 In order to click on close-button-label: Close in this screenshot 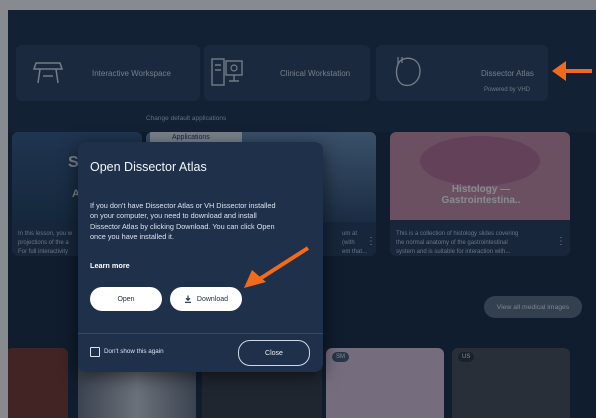, I will do `click(274, 353)`.